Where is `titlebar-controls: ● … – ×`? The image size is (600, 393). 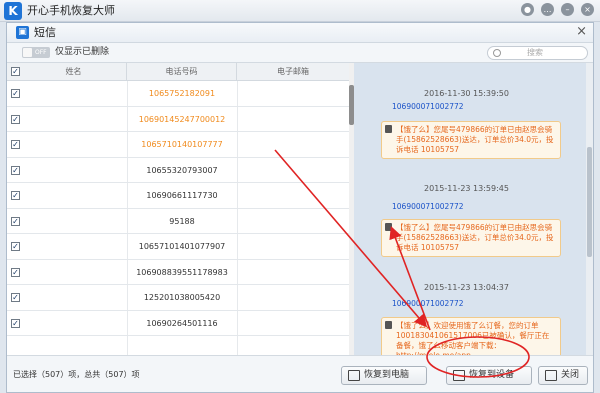
titlebar-controls: ● … – × is located at coordinates (557, 9).